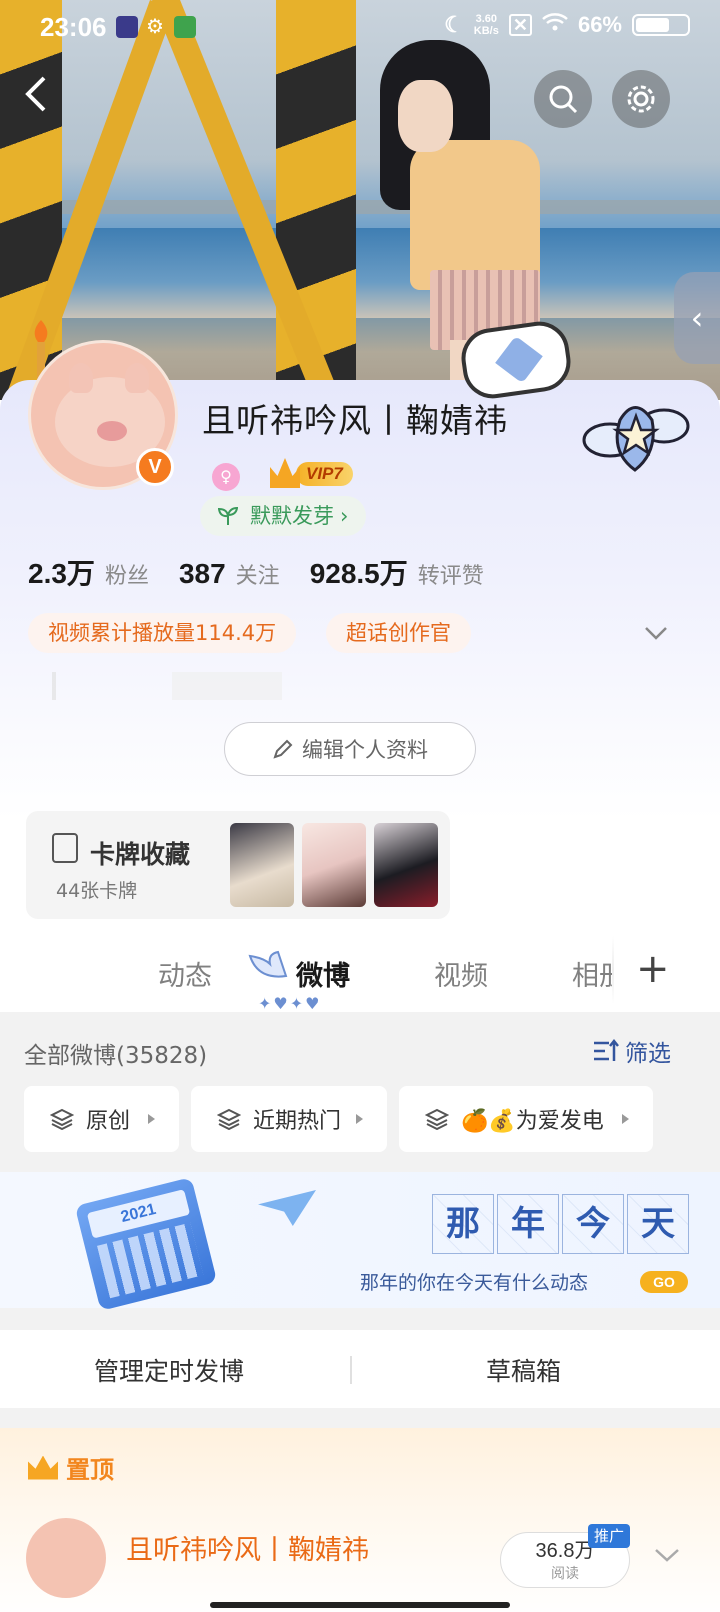 The width and height of the screenshot is (720, 1612). I want to click on status-bar: 23:06 ⚙ ☾ 3.60 KB/s ✕ 66%, so click(360, 28).